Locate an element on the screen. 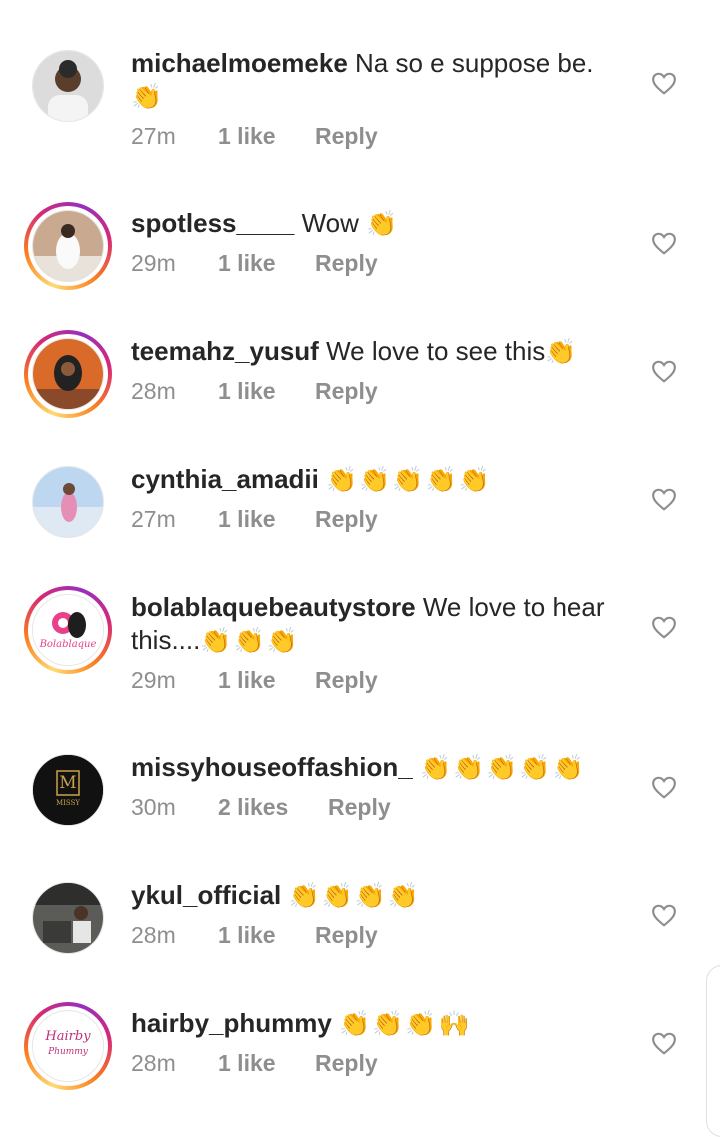 This screenshot has height=1137, width=720. avatar-image: M MISSY is located at coordinates (68, 790).